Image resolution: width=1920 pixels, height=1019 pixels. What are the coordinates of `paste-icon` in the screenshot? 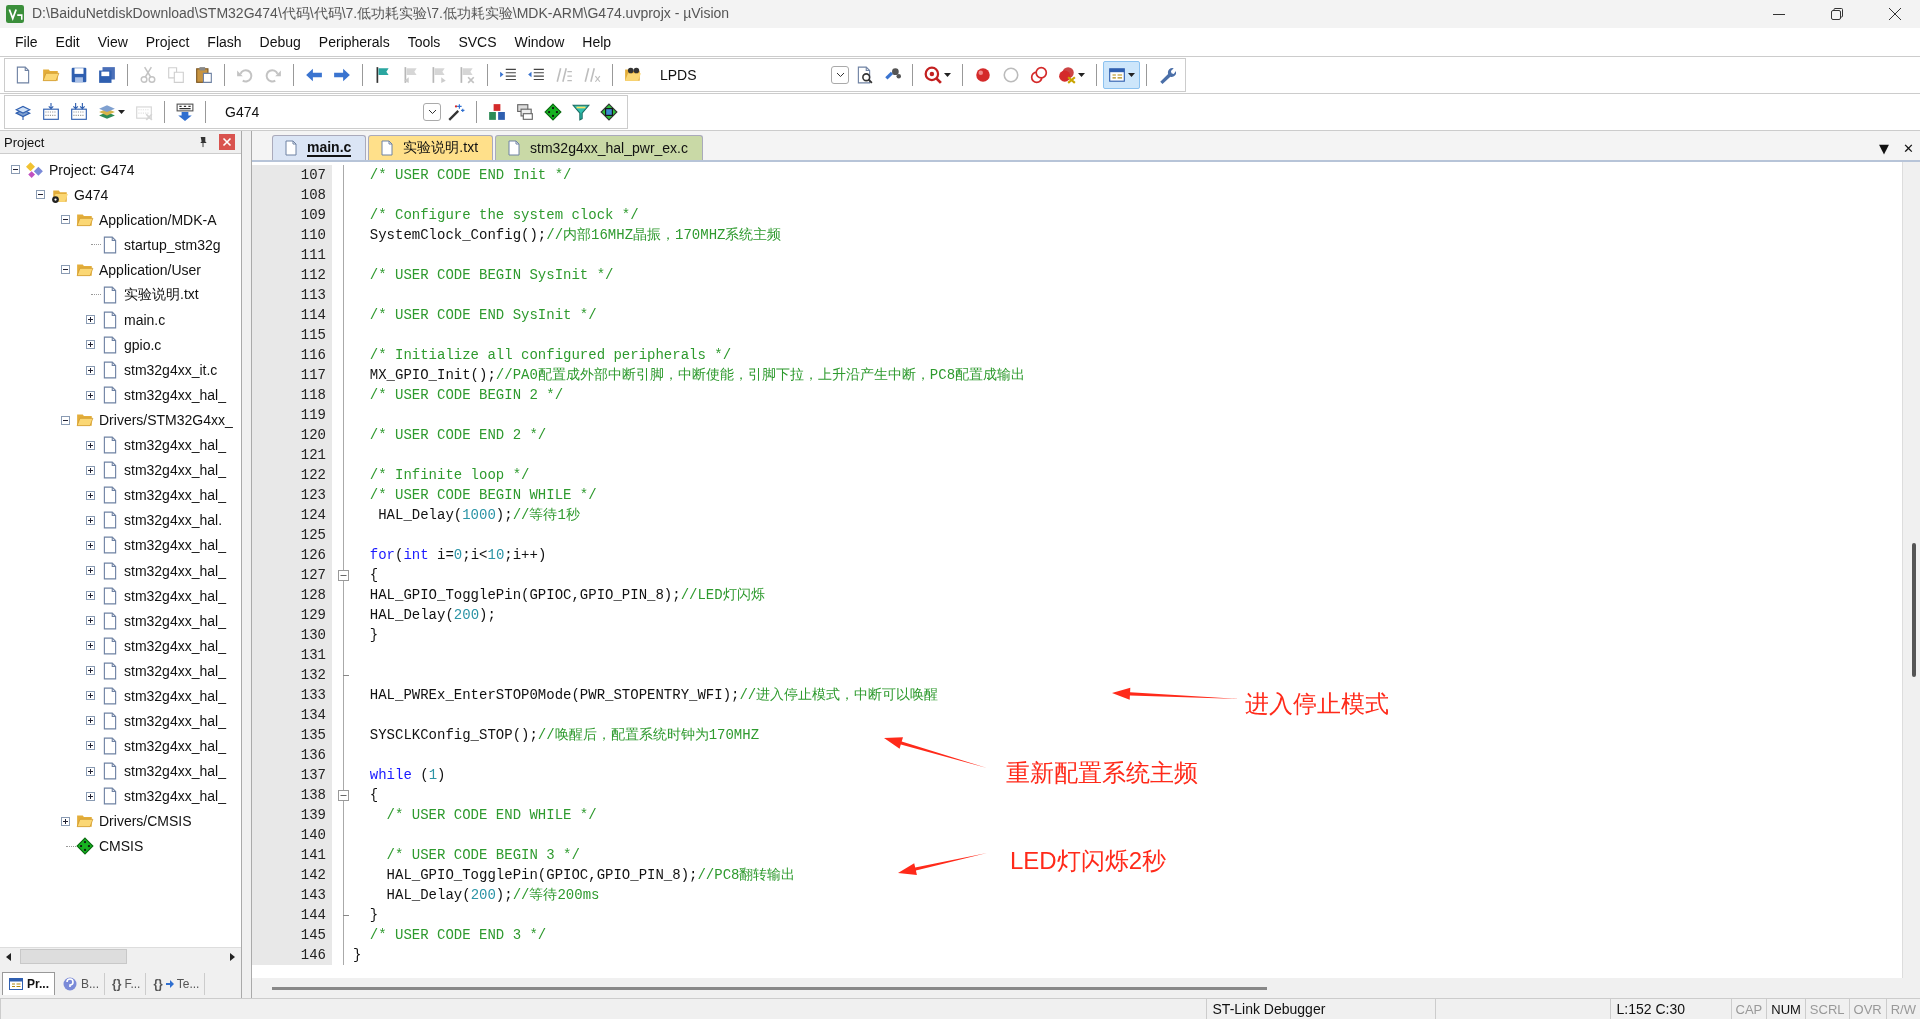 It's located at (204, 75).